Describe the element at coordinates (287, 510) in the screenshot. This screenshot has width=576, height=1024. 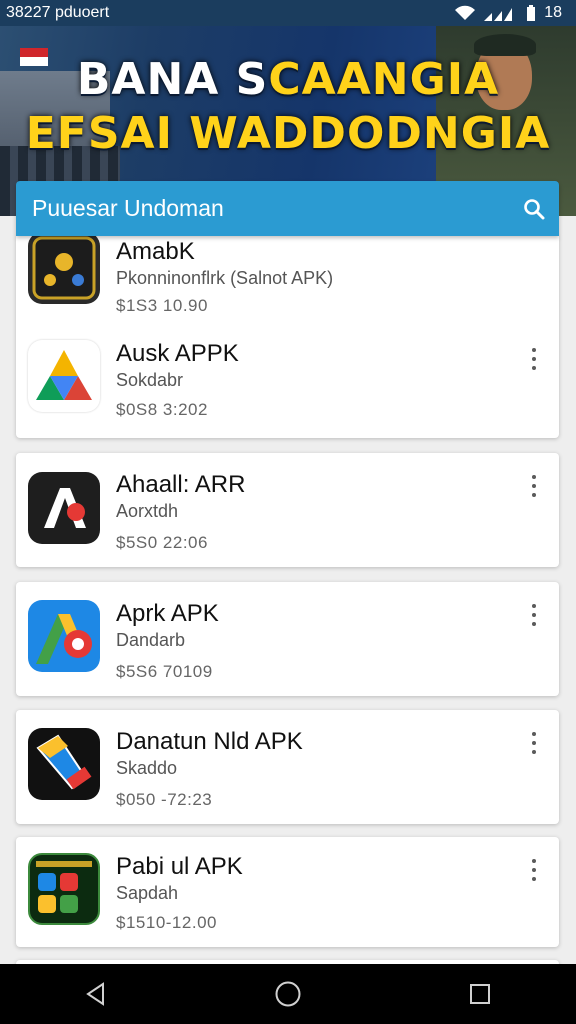
I see `app-card: Ahaall: ARR Aorxtdh $5S0 22:06` at that location.